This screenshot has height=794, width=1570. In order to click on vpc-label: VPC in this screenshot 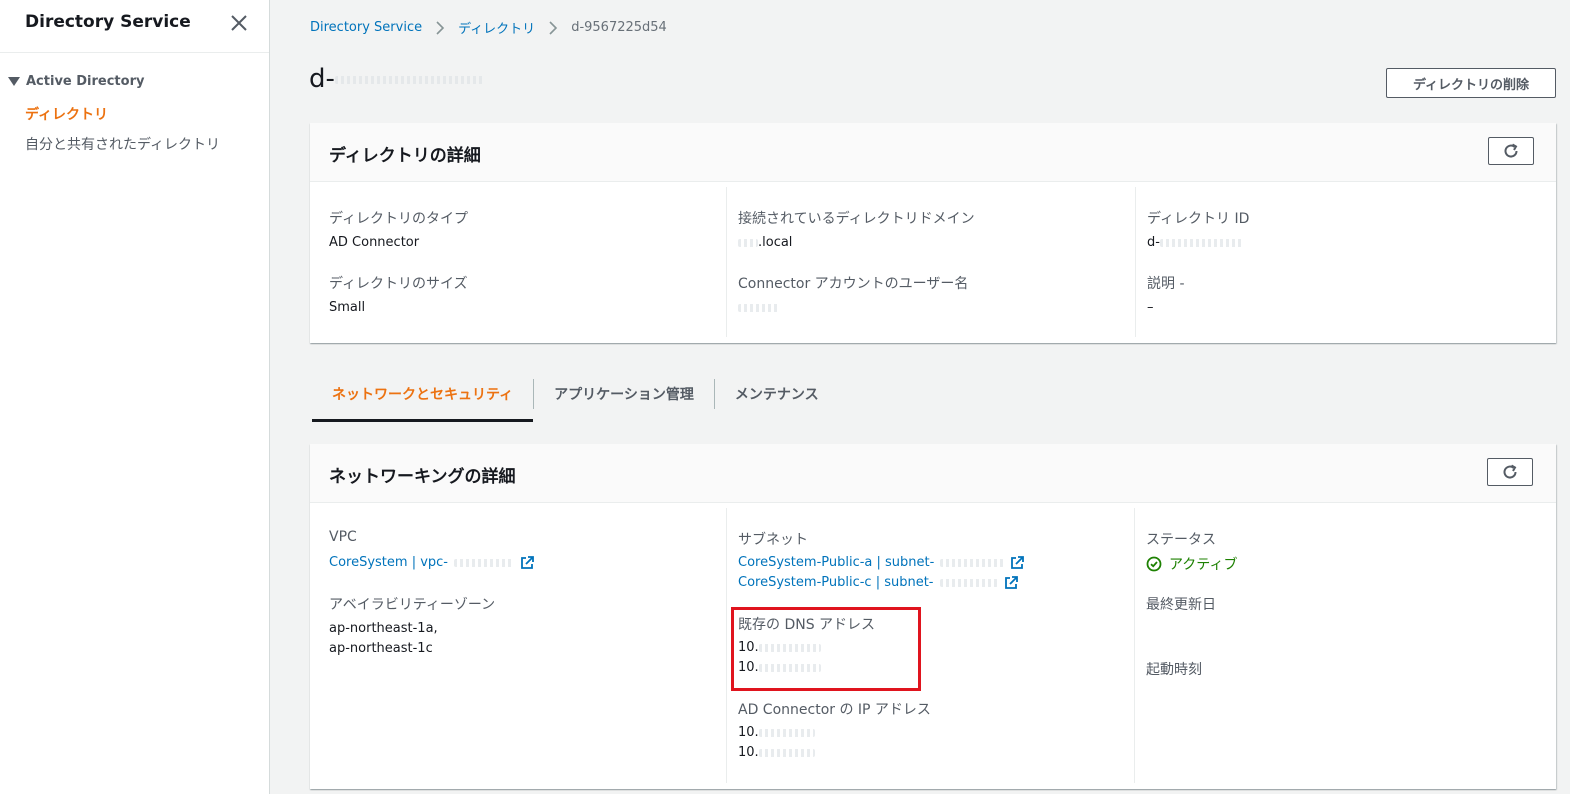, I will do `click(343, 537)`.